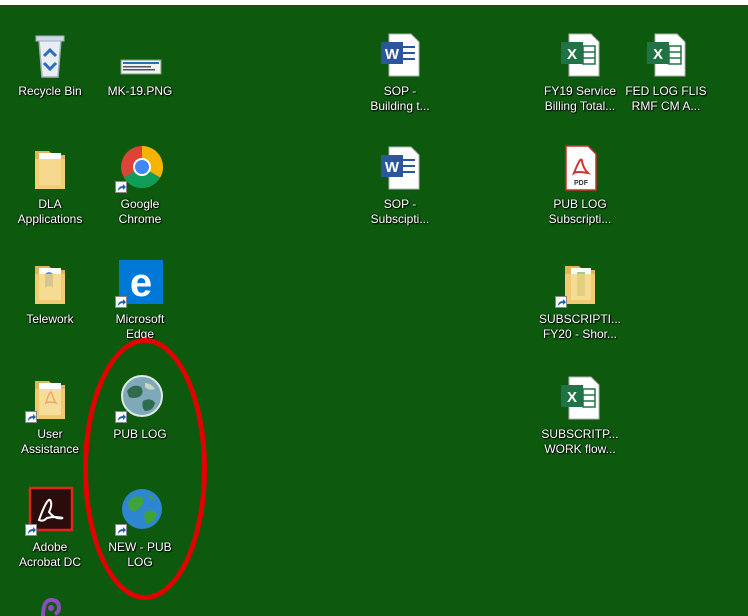 This screenshot has height=616, width=748. I want to click on svg-text: e, so click(141, 283).